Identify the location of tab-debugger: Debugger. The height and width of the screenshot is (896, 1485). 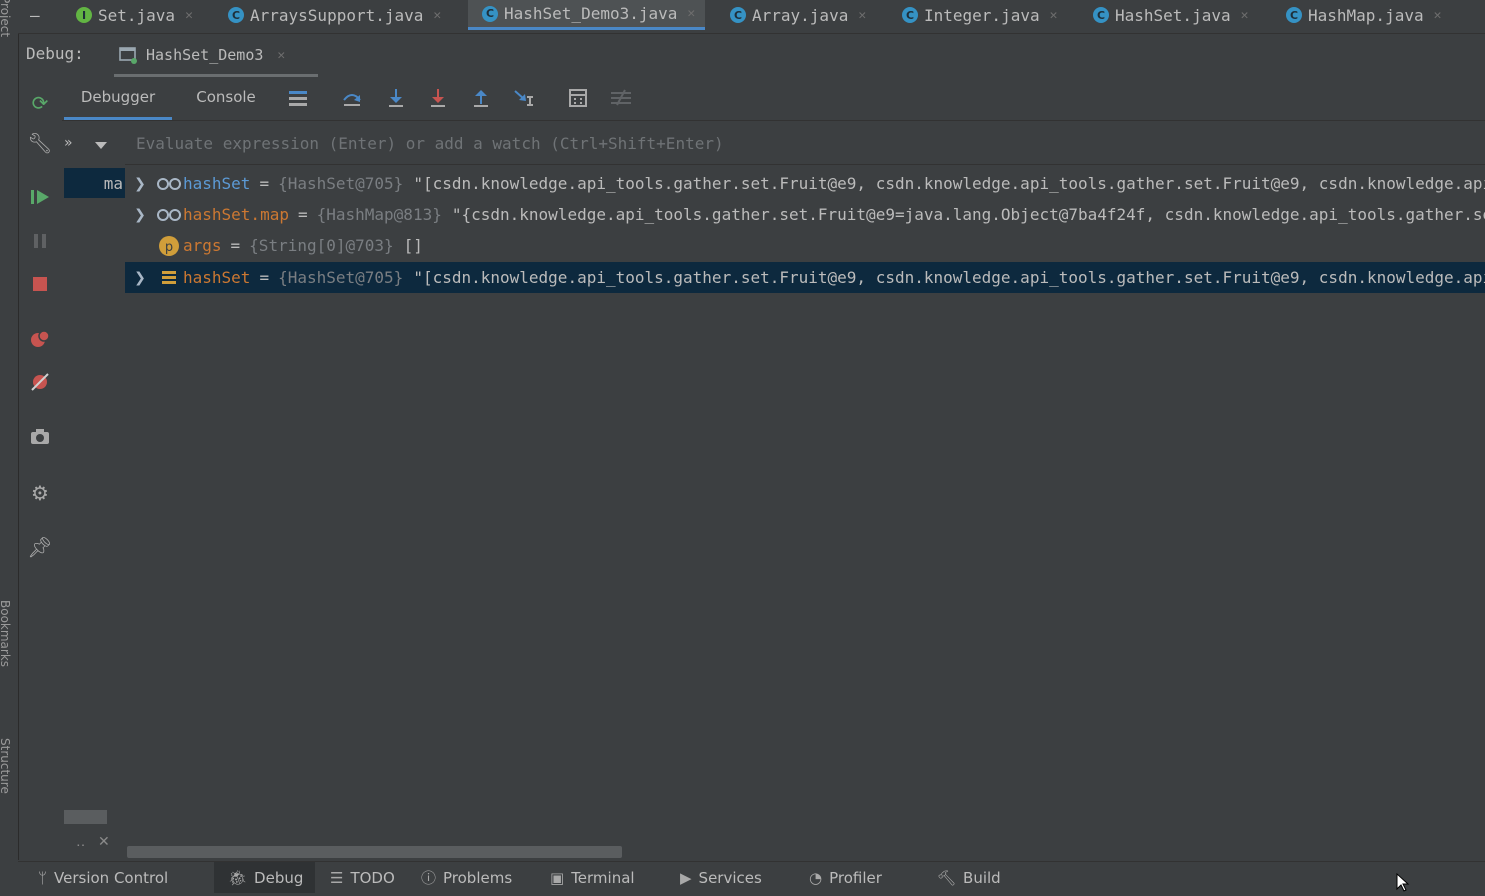
(118, 98).